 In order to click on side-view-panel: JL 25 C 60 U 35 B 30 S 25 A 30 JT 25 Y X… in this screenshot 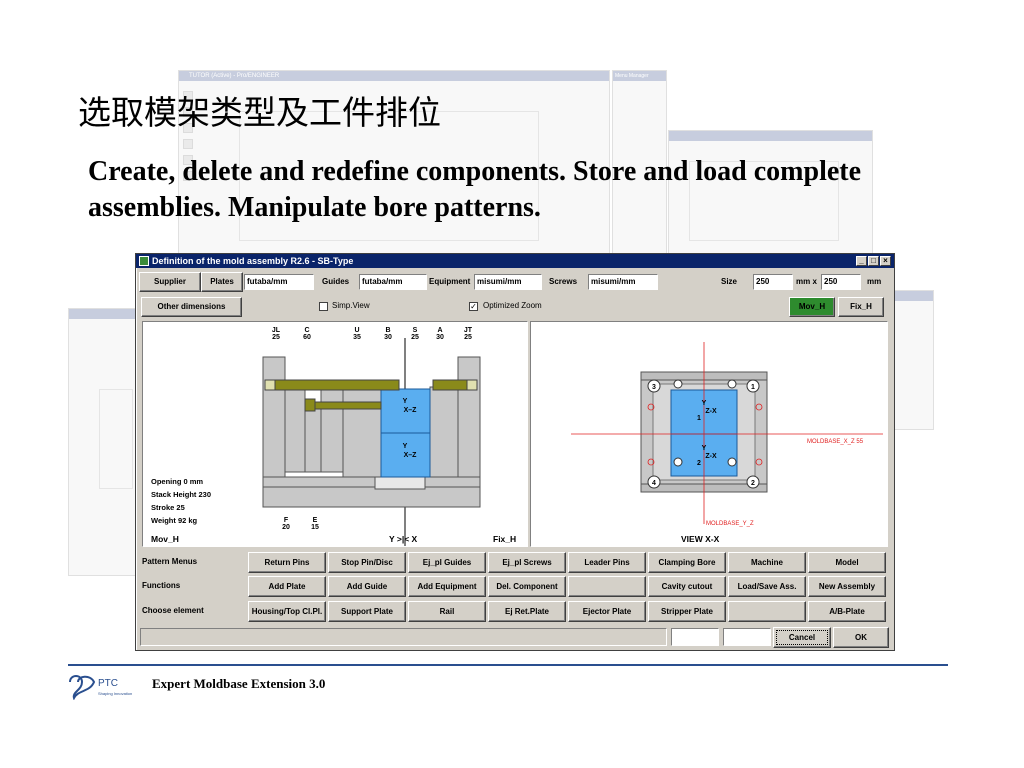, I will do `click(335, 434)`.